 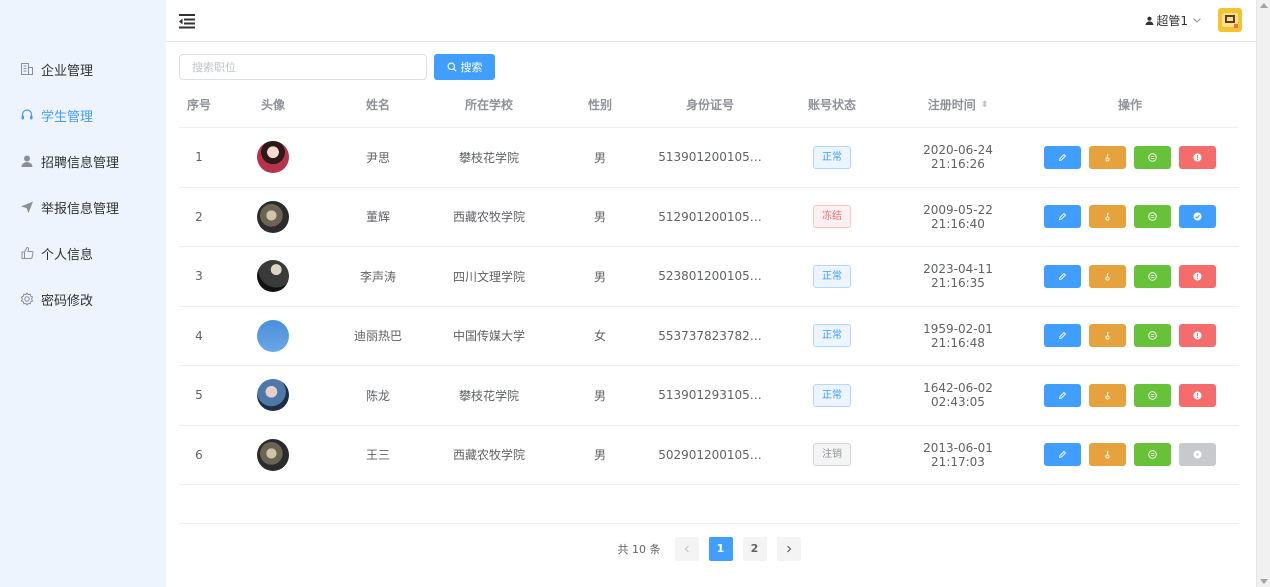 What do you see at coordinates (187, 21) in the screenshot?
I see `menu-fold-icon` at bounding box center [187, 21].